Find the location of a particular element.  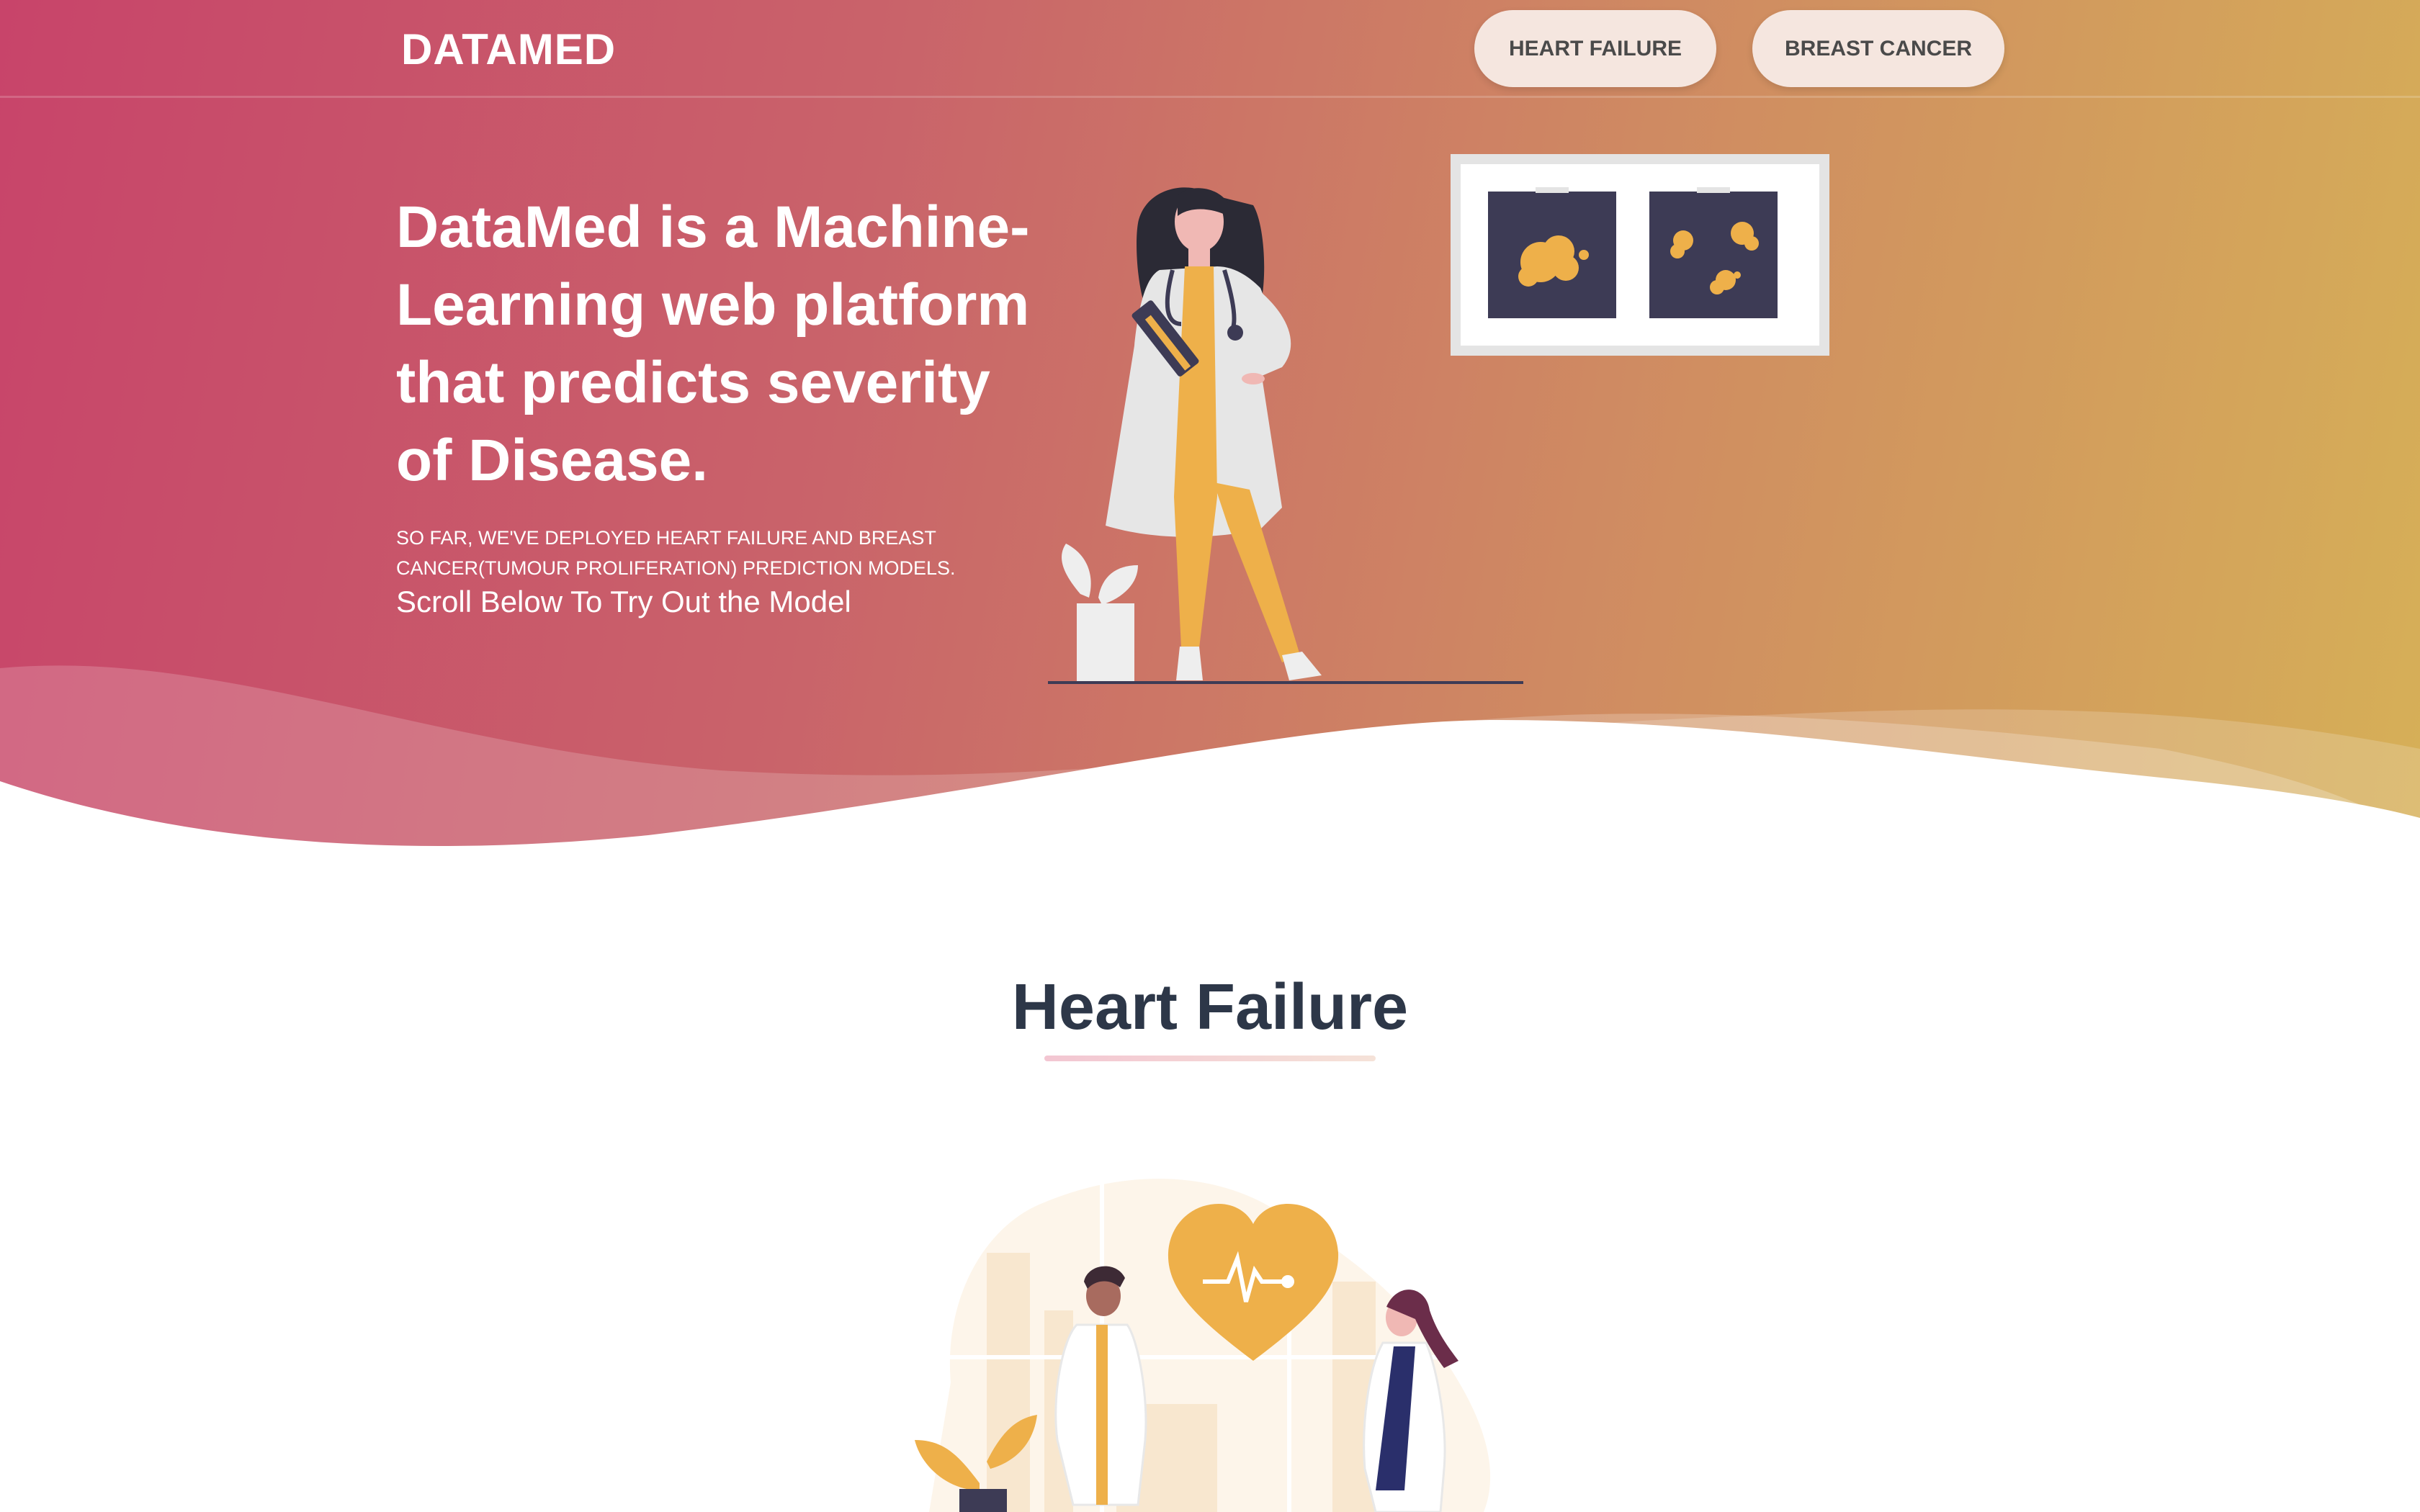

section-title-heart-failure: Heart Failure is located at coordinates (1210, 1007).